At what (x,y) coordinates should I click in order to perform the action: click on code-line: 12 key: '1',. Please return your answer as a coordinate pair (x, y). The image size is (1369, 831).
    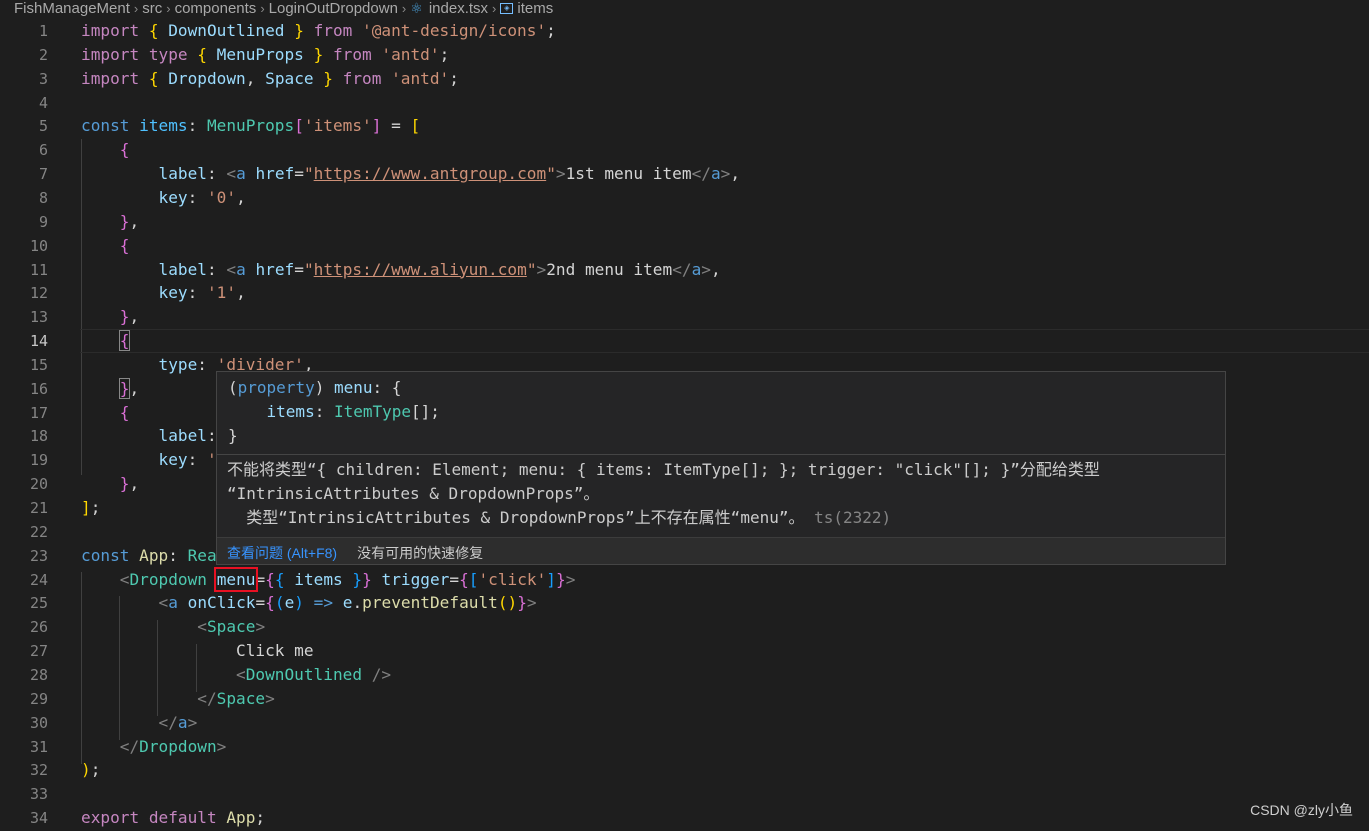
    Looking at the image, I should click on (684, 293).